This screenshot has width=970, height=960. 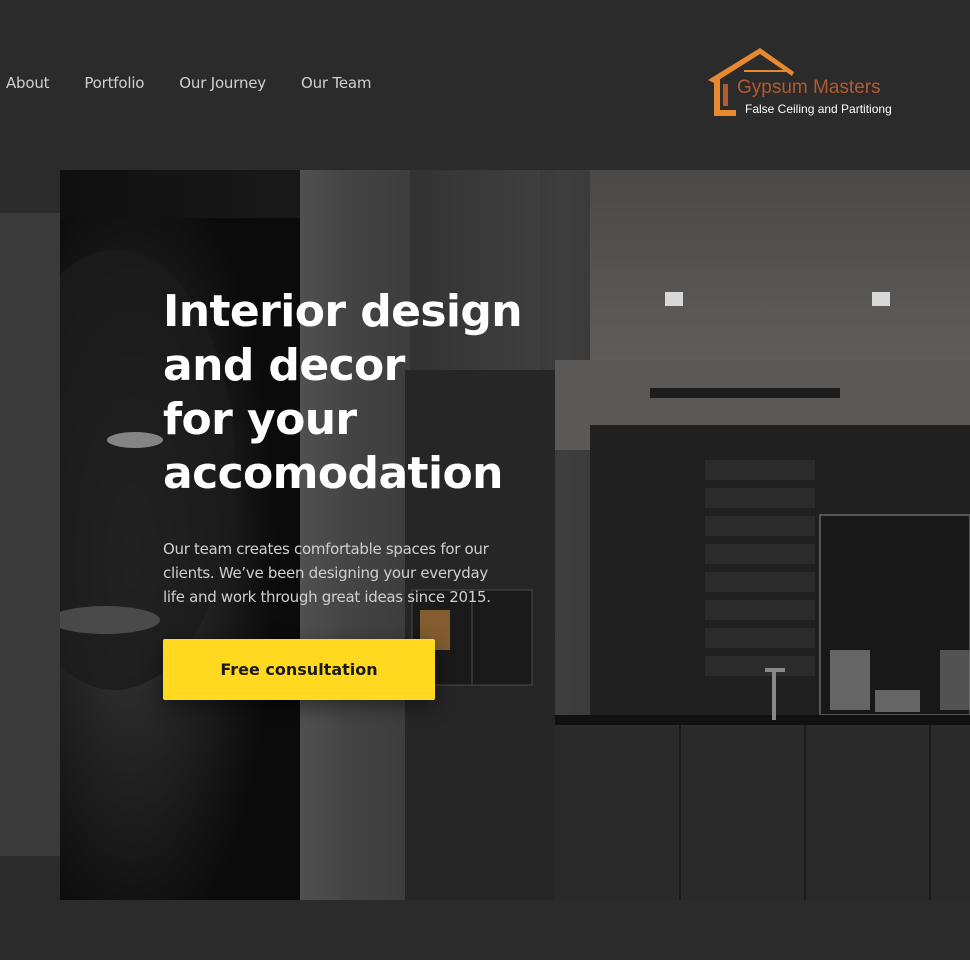 I want to click on nav-link-our-team: Our Team, so click(x=336, y=83).